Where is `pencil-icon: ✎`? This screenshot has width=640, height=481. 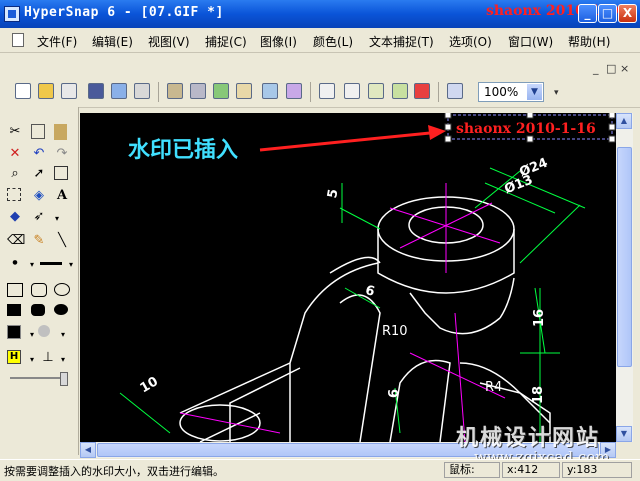
pencil-icon: ✎ is located at coordinates (39, 241).